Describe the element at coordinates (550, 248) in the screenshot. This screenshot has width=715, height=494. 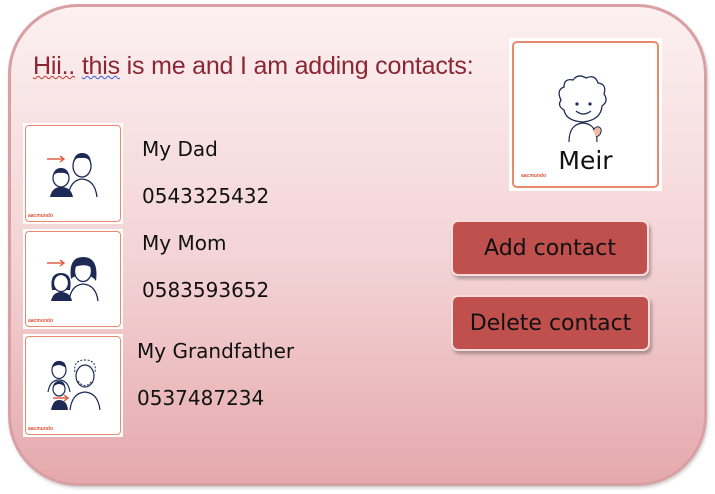
I see `add-contact-button: Add contact` at that location.